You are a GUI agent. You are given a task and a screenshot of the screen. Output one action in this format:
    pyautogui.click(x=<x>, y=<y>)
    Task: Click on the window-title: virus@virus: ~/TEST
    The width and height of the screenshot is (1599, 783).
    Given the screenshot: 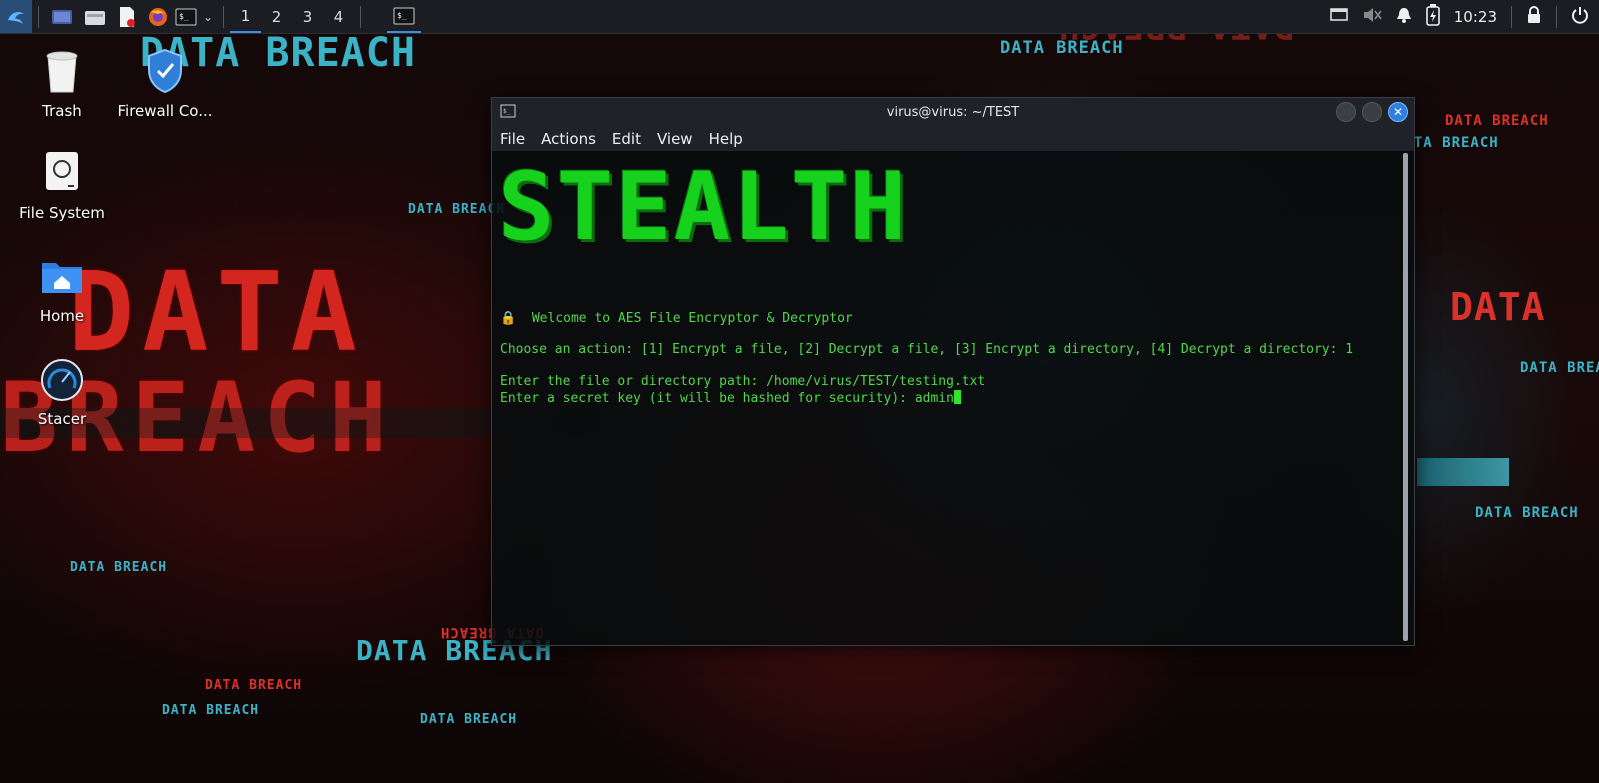 What is the action you would take?
    pyautogui.click(x=953, y=112)
    